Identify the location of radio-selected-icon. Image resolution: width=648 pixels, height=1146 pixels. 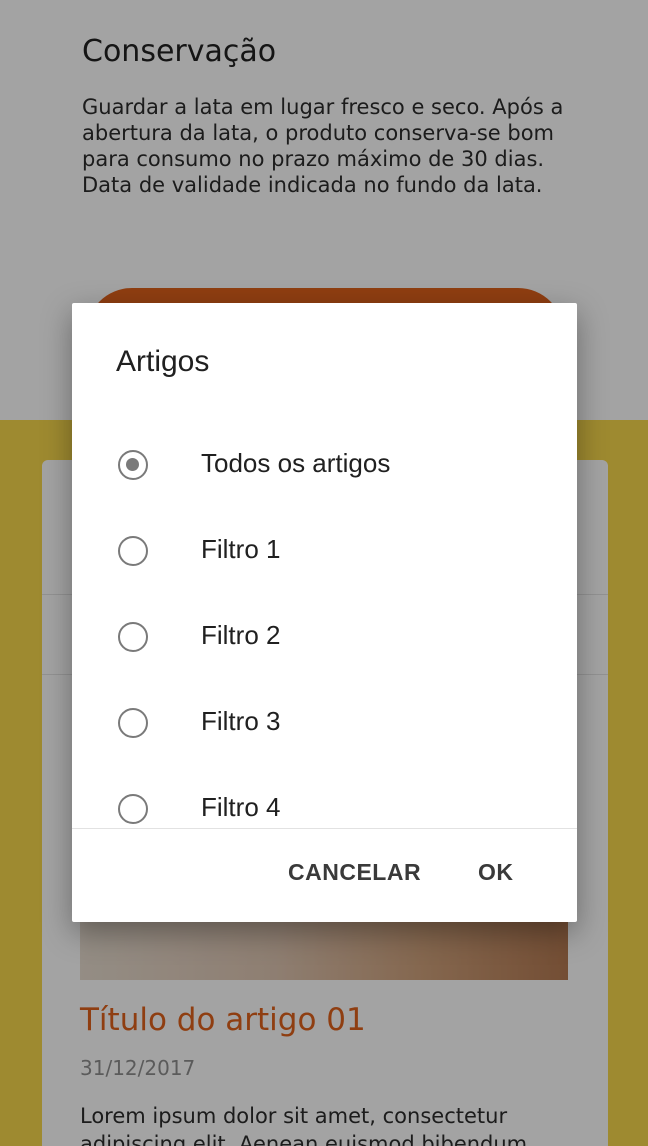
(133, 465).